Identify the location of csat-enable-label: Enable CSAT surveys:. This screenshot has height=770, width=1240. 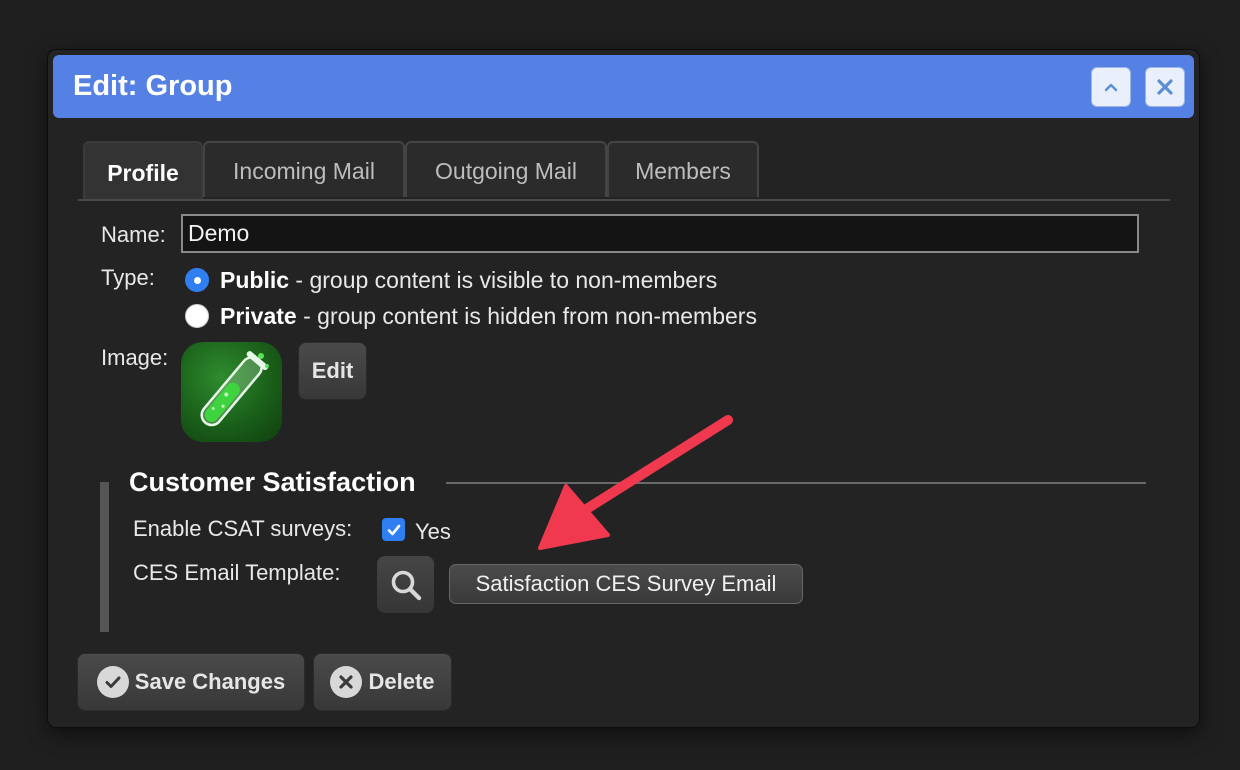
(243, 528).